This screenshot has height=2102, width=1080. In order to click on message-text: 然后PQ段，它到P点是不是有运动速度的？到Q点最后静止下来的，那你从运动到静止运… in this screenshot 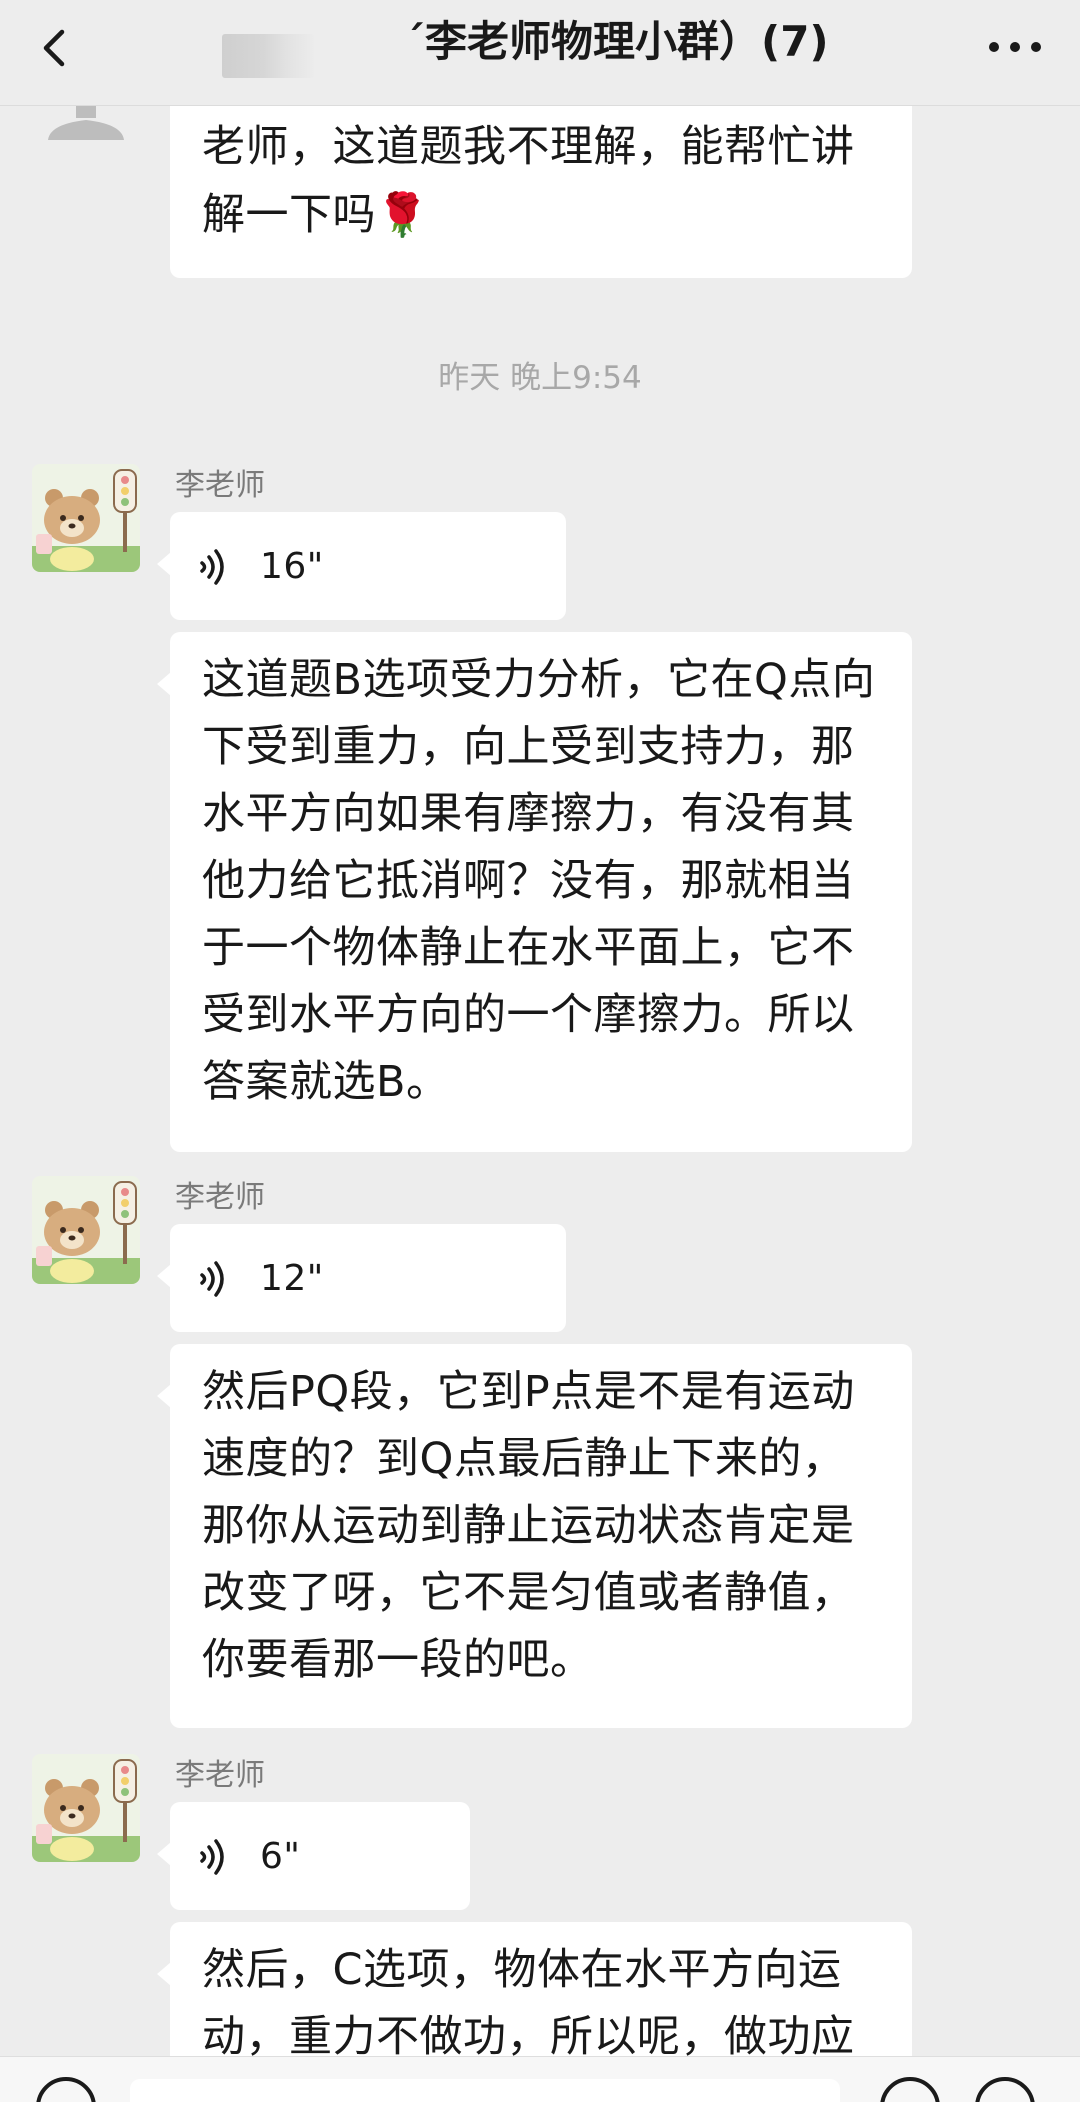, I will do `click(528, 1526)`.